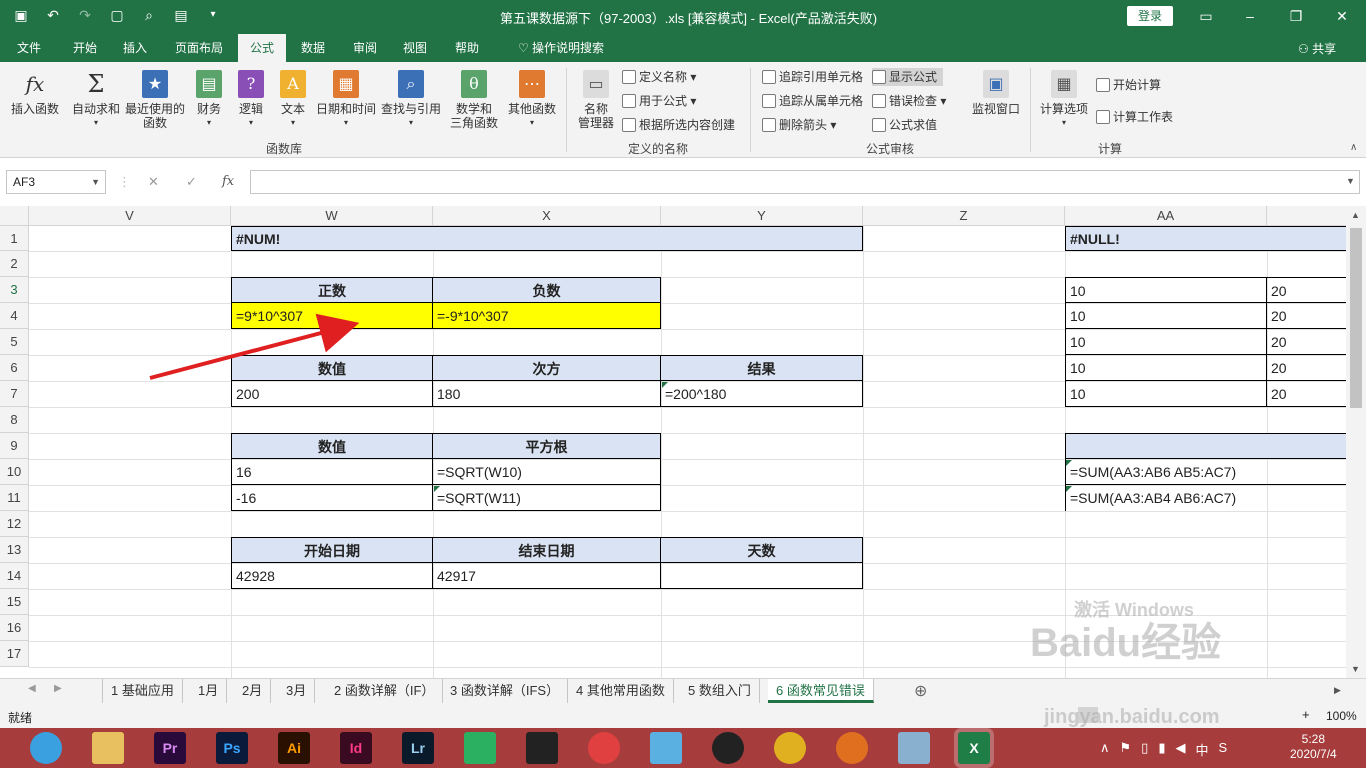  Describe the element at coordinates (332, 472) in the screenshot. I see `value-cell: 16` at that location.